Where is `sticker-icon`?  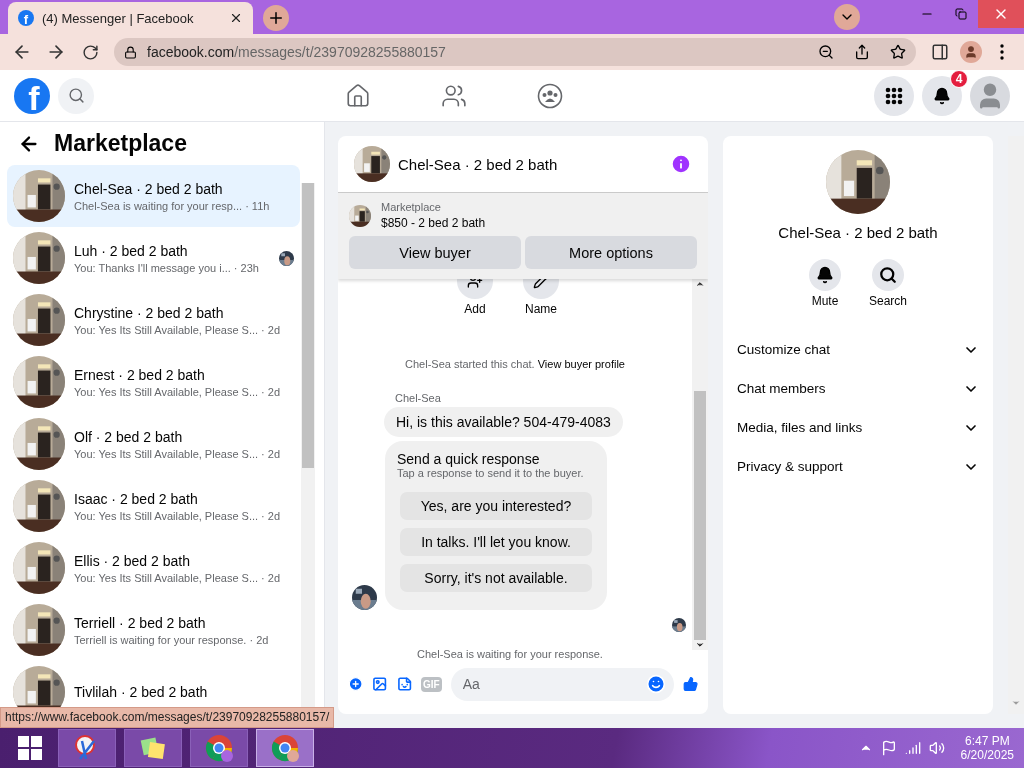
sticker-icon is located at coordinates (404, 684).